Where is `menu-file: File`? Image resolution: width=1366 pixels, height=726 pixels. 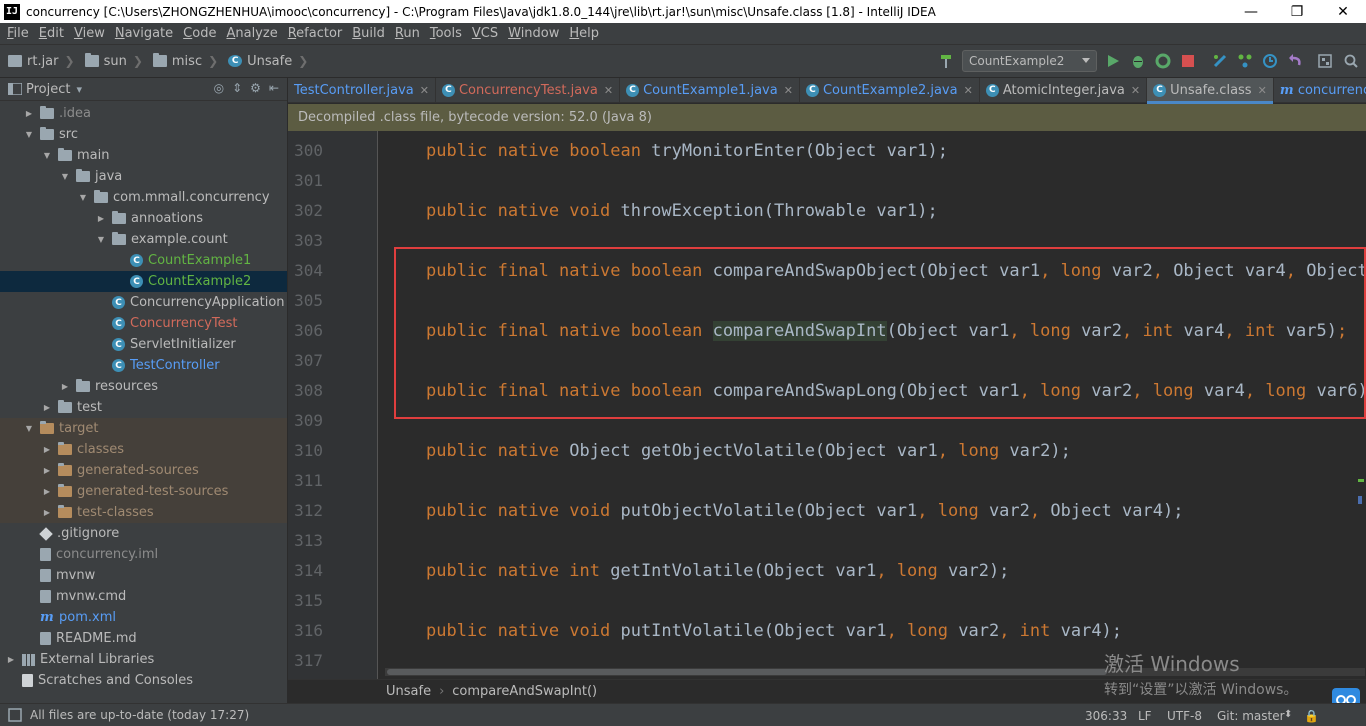
menu-file: File is located at coordinates (18, 33).